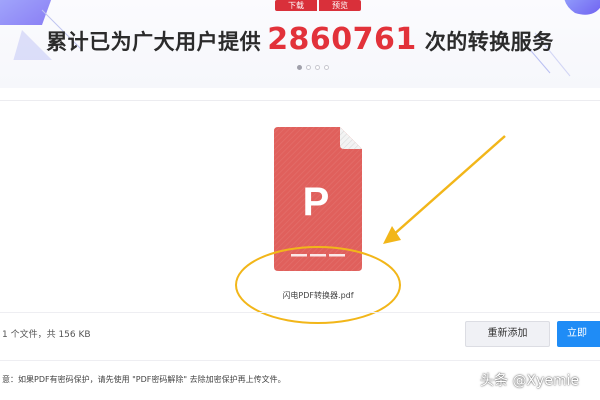  What do you see at coordinates (316, 202) in the screenshot?
I see `file-type-letter: P` at bounding box center [316, 202].